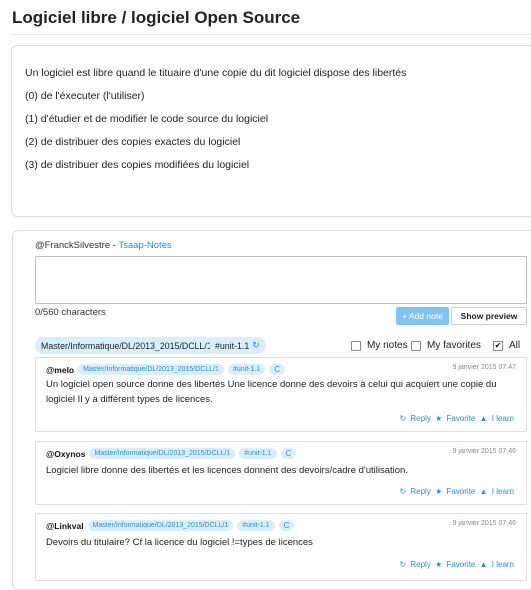 This screenshot has width=531, height=590. Describe the element at coordinates (281, 280) in the screenshot. I see `note-textarea` at that location.